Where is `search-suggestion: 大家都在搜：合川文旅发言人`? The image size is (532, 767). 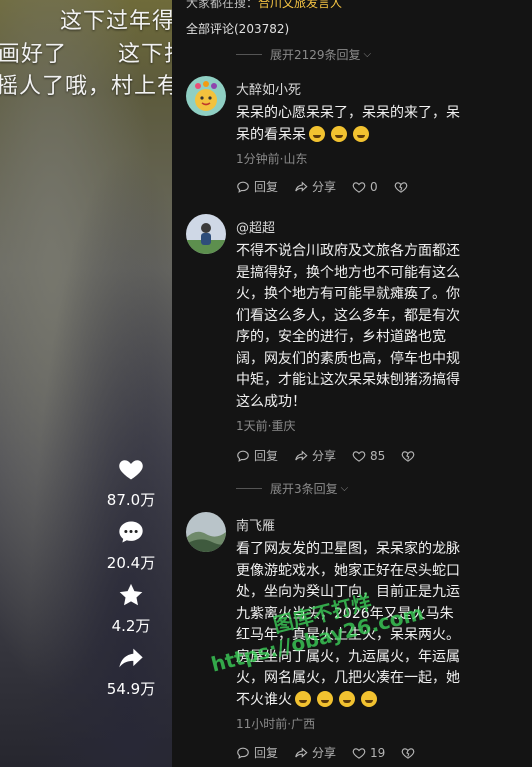 search-suggestion: 大家都在搜：合川文旅发言人 is located at coordinates (264, 5).